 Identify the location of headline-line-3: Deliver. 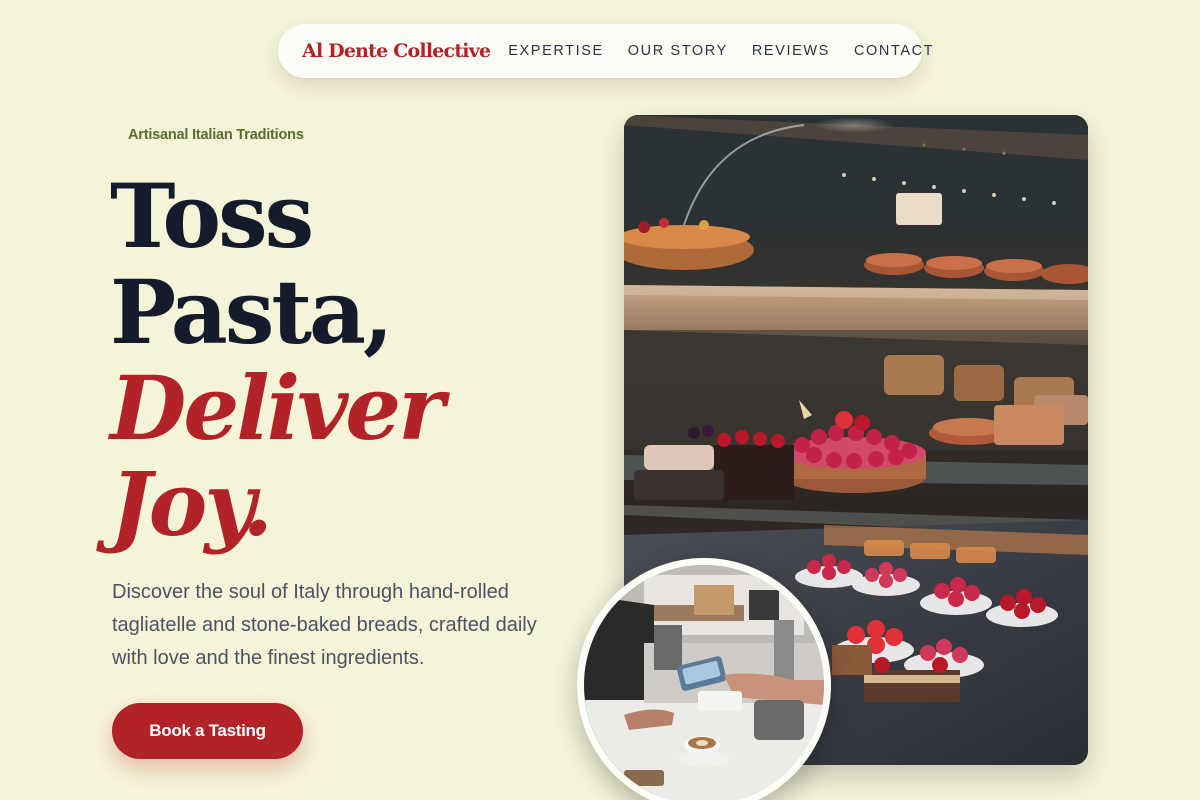
(277, 408).